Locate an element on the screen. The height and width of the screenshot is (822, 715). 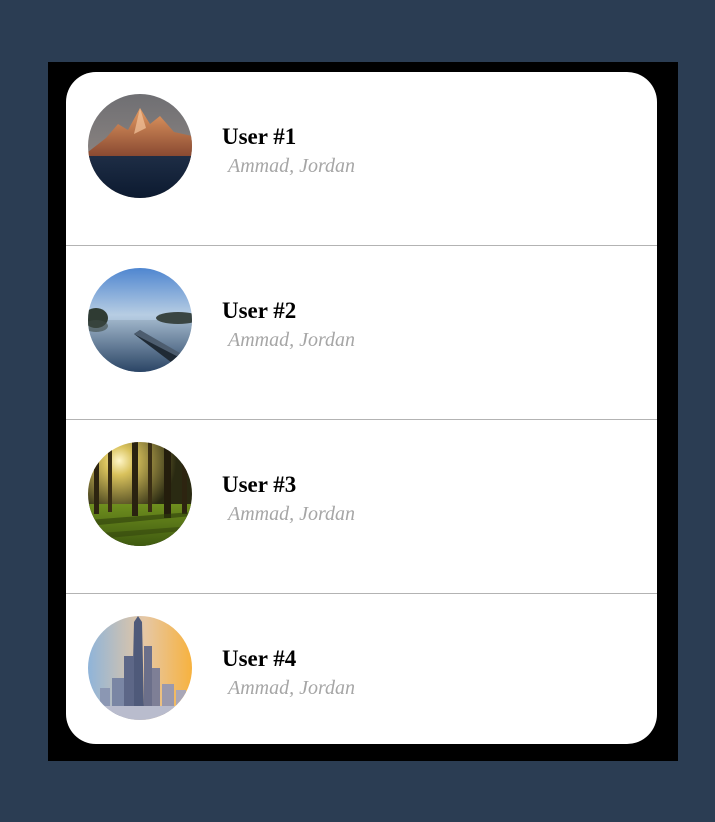
user-name: User #4 is located at coordinates (259, 658).